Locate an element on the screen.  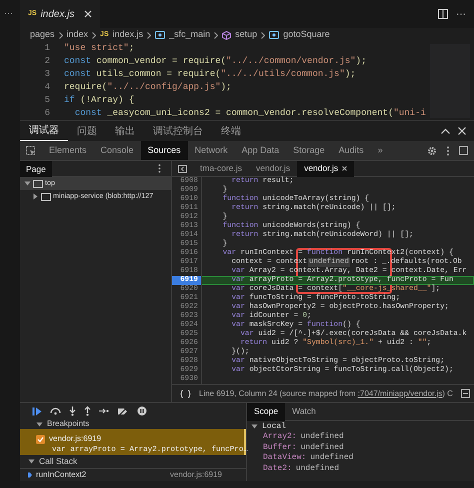
breadcrumb-item: setup is located at coordinates (240, 35).